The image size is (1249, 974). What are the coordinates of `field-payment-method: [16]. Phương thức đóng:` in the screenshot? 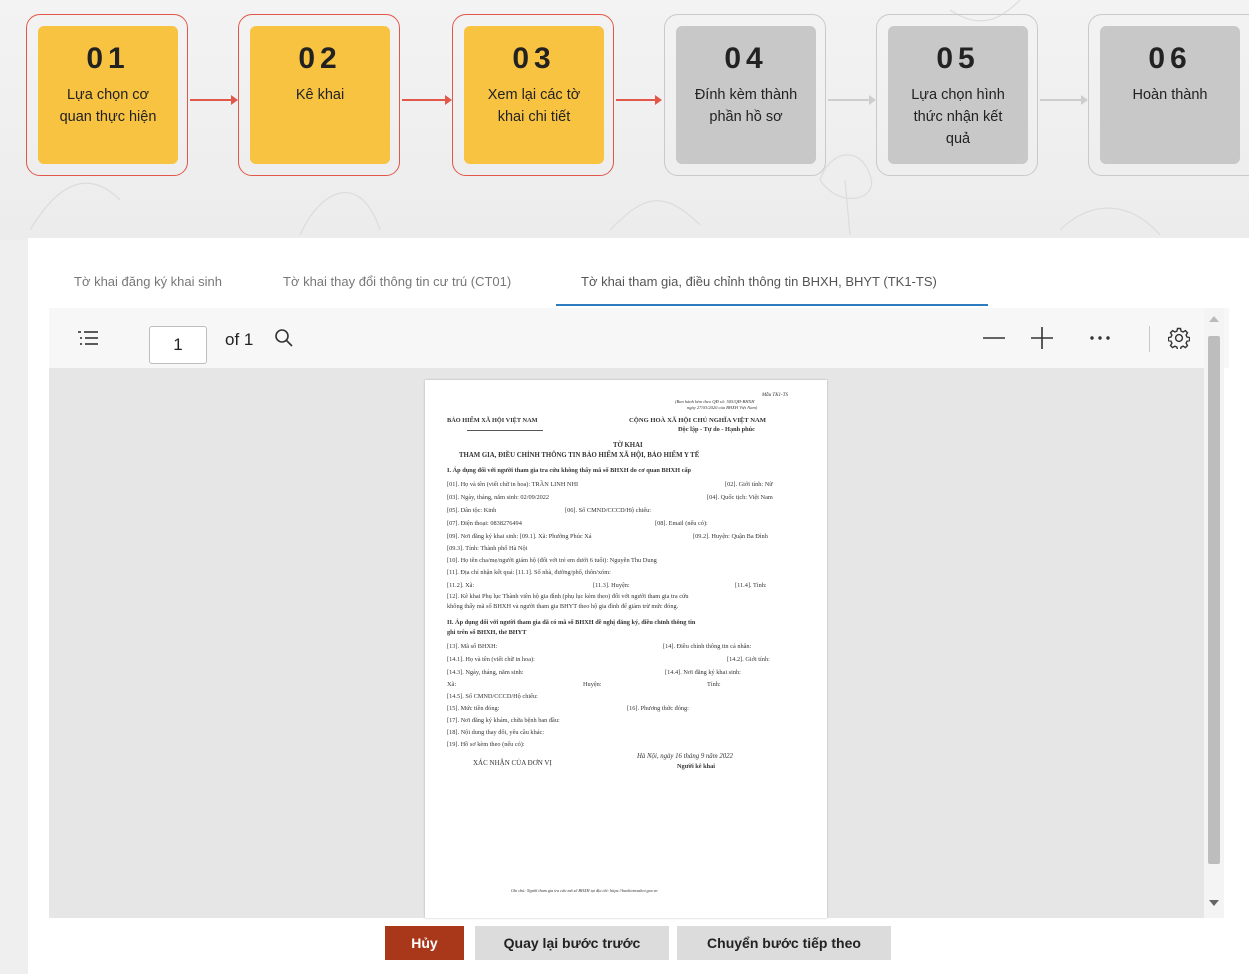 It's located at (658, 708).